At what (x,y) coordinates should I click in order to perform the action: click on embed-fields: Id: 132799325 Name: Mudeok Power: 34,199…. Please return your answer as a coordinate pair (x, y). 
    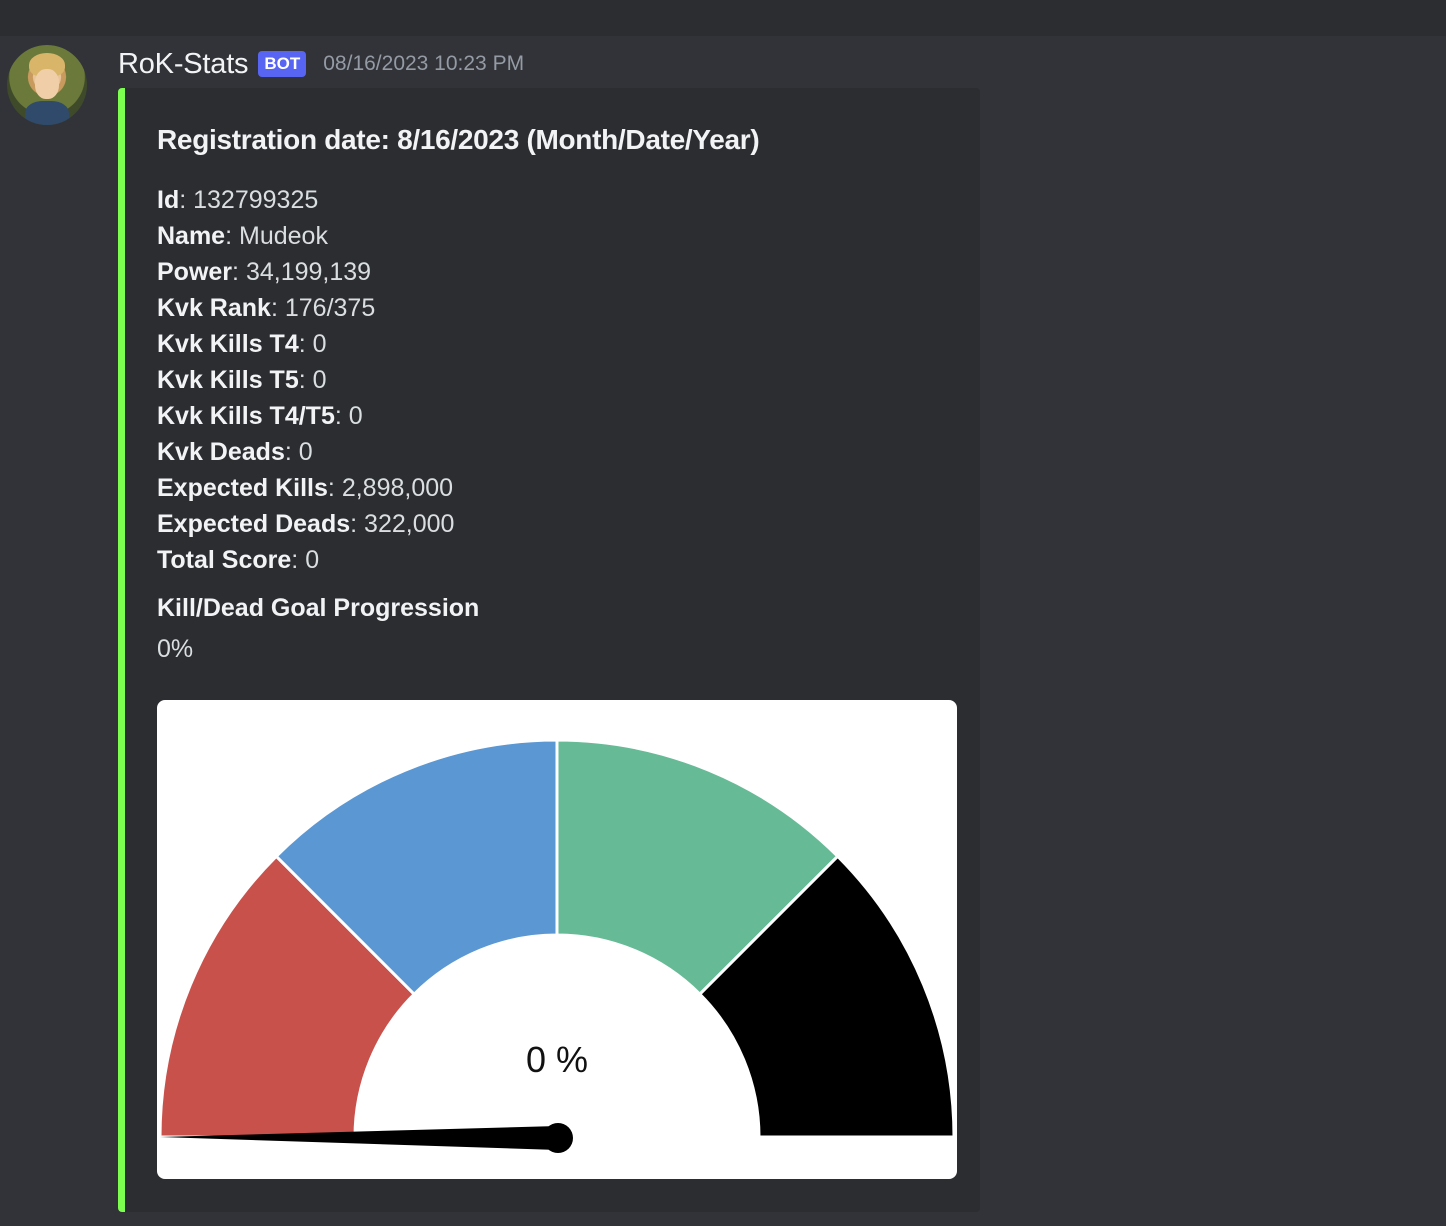
    Looking at the image, I should click on (305, 380).